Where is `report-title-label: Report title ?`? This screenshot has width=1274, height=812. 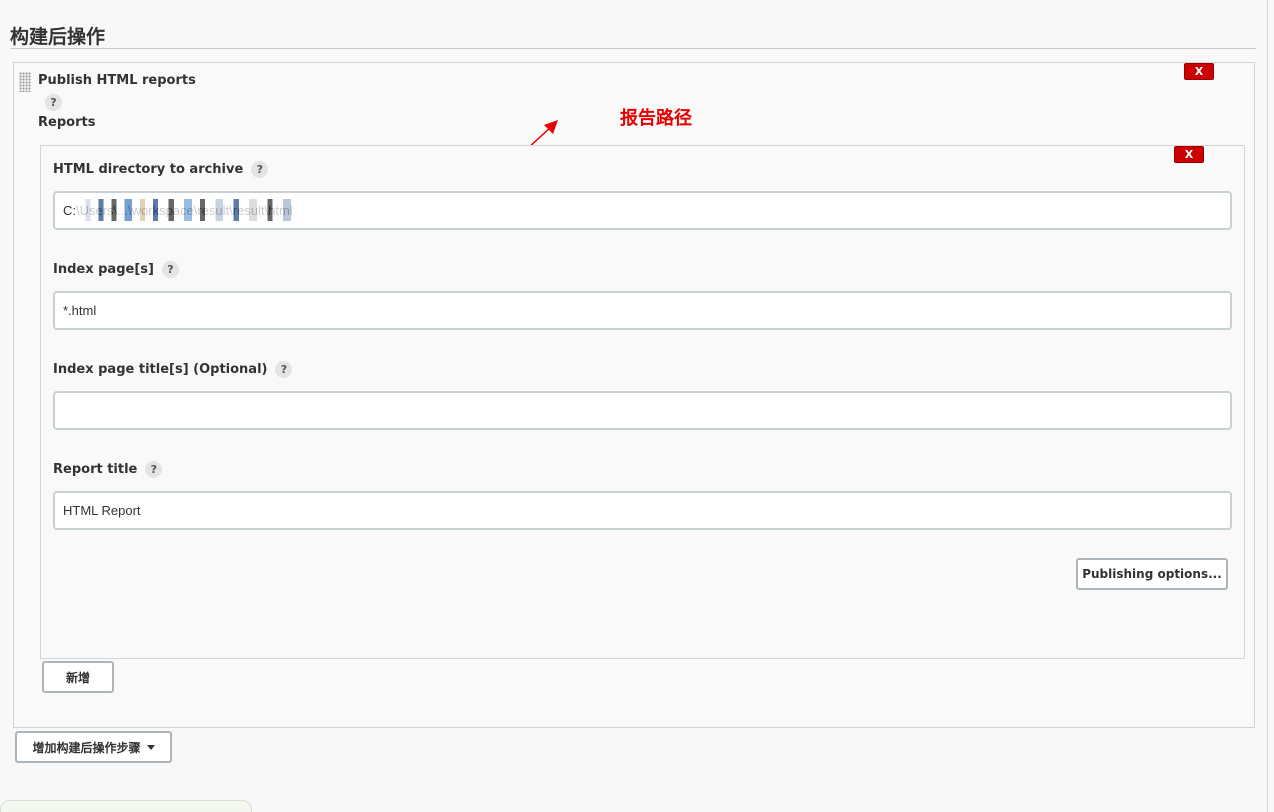 report-title-label: Report title ? is located at coordinates (108, 469).